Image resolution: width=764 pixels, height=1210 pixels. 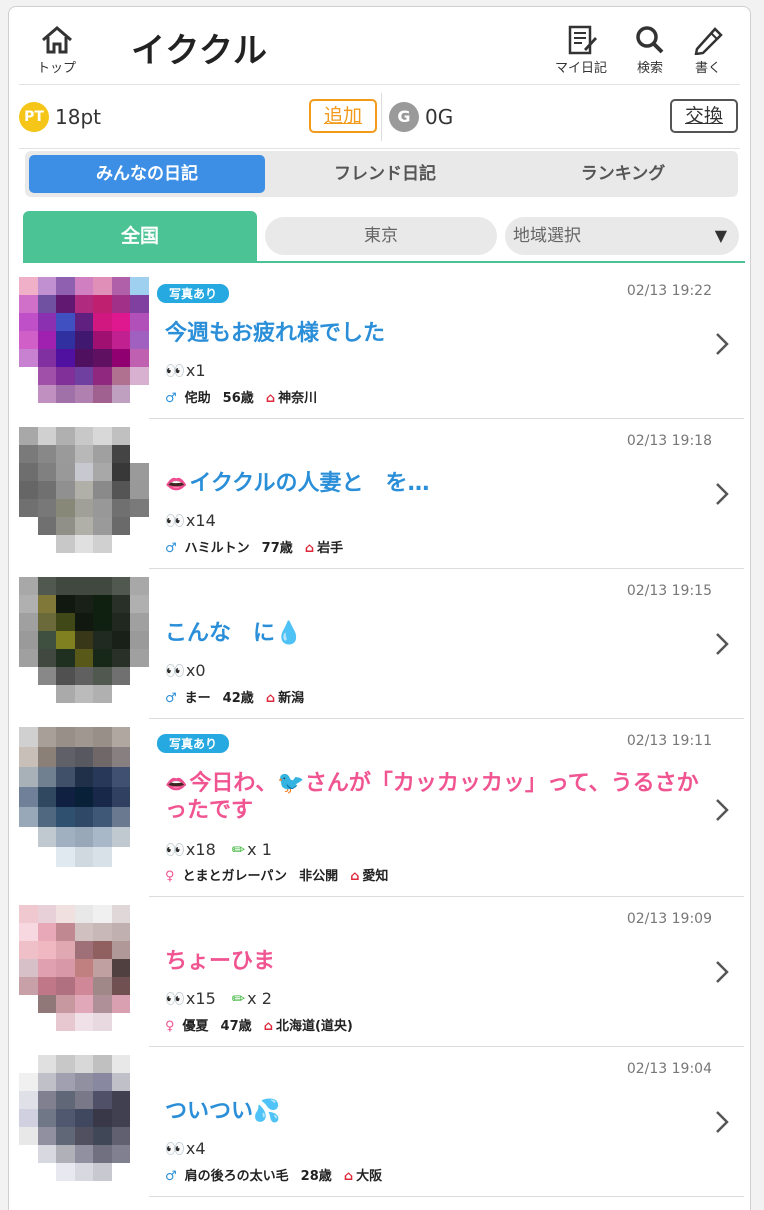 I want to click on pt-value: 18pt, so click(x=78, y=117).